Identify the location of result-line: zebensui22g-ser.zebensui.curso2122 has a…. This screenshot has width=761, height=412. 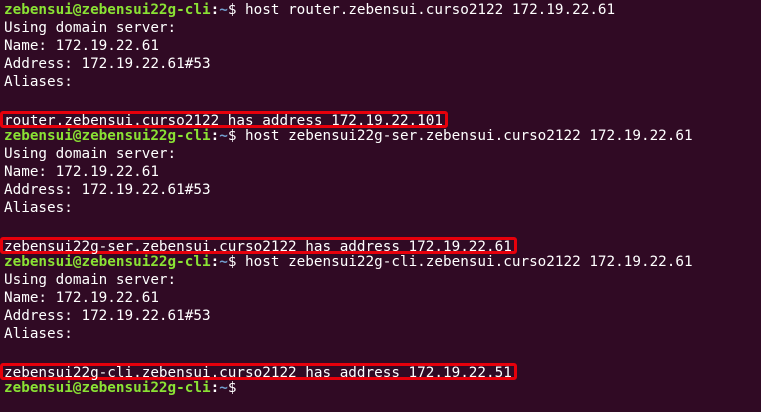
(380, 245).